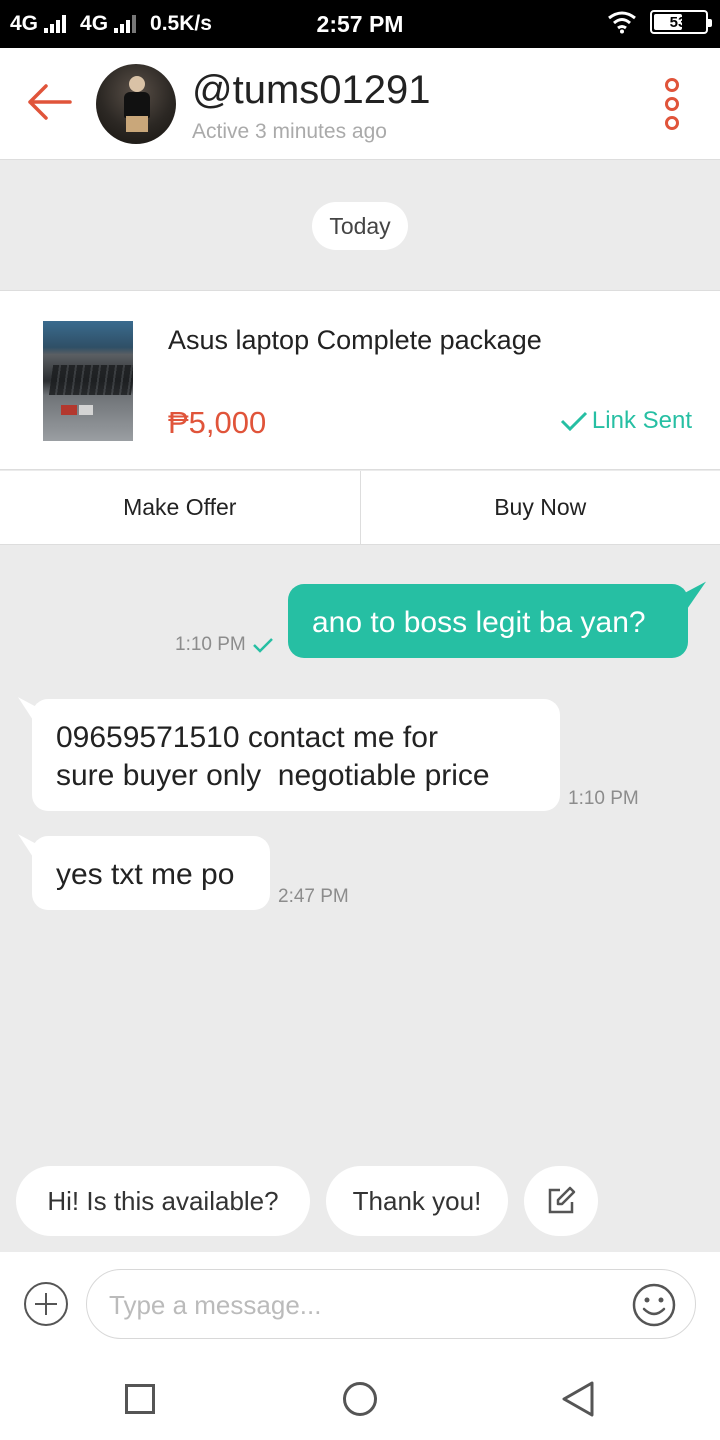 Image resolution: width=720 pixels, height=1440 pixels. Describe the element at coordinates (140, 1399) in the screenshot. I see `recents-icon` at that location.